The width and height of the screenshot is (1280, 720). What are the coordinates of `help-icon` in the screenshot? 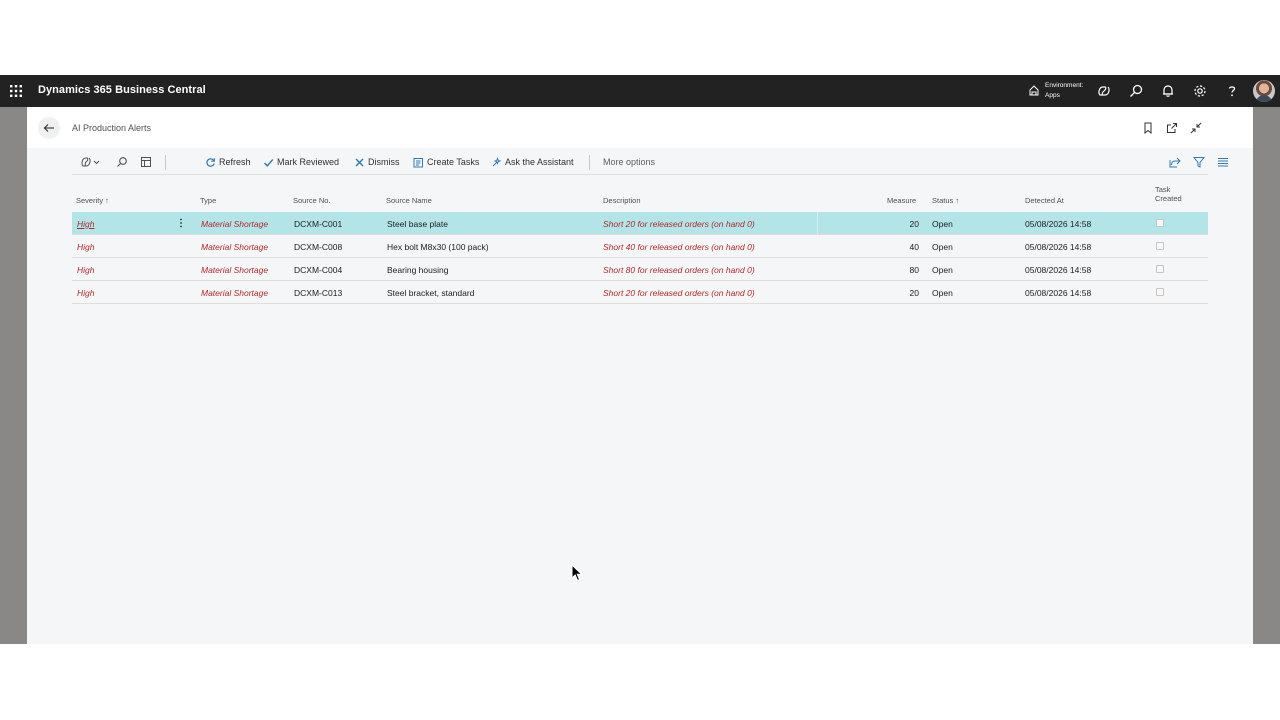 It's located at (1232, 91).